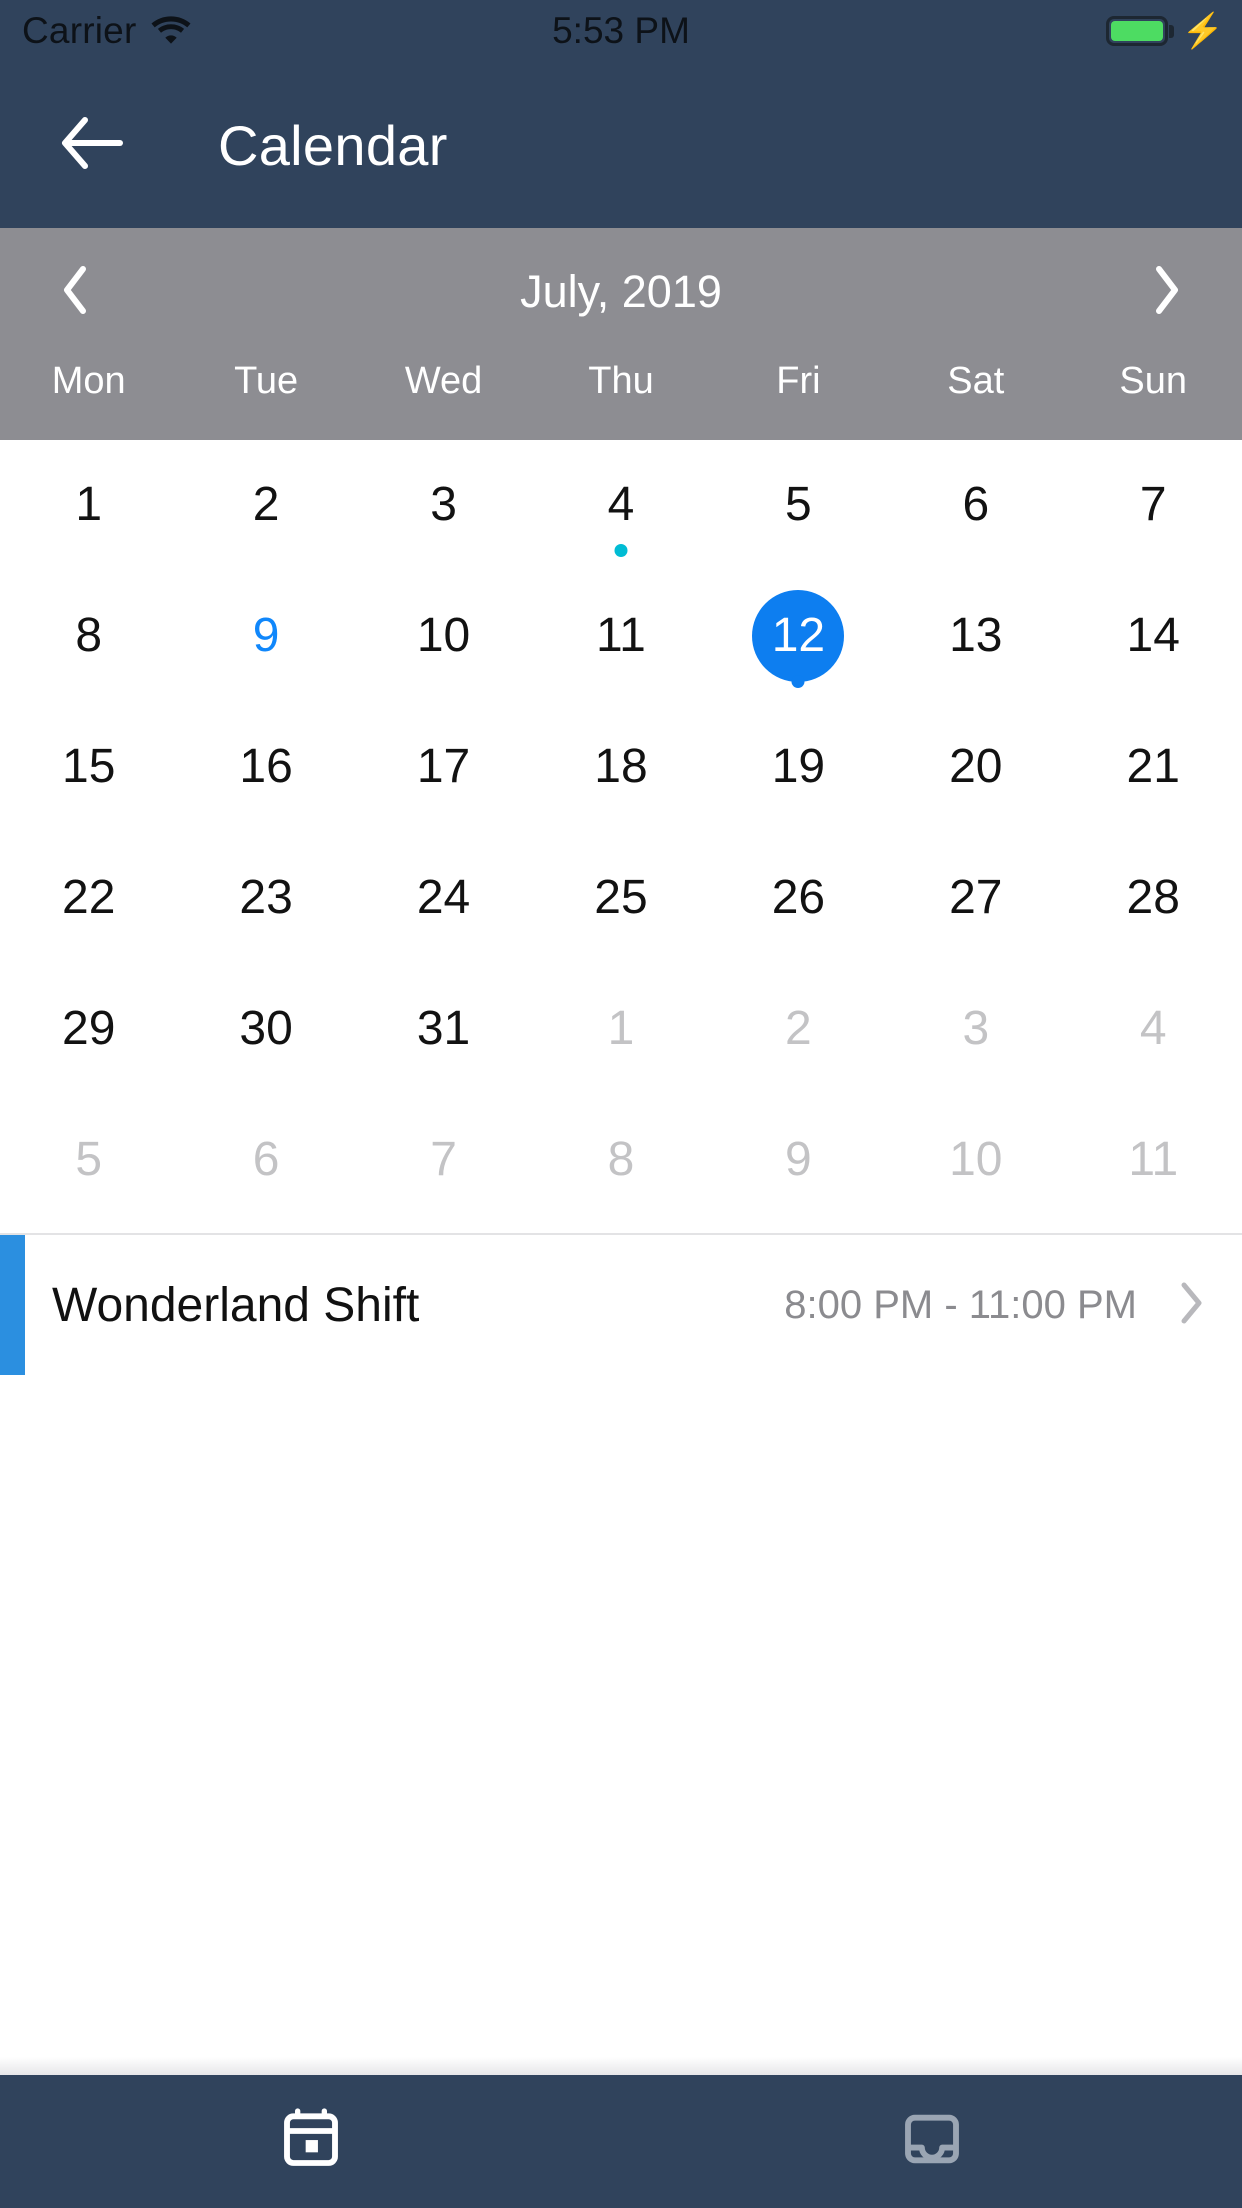 This screenshot has height=2208, width=1242. I want to click on weekday-label-sat: Sat, so click(976, 381).